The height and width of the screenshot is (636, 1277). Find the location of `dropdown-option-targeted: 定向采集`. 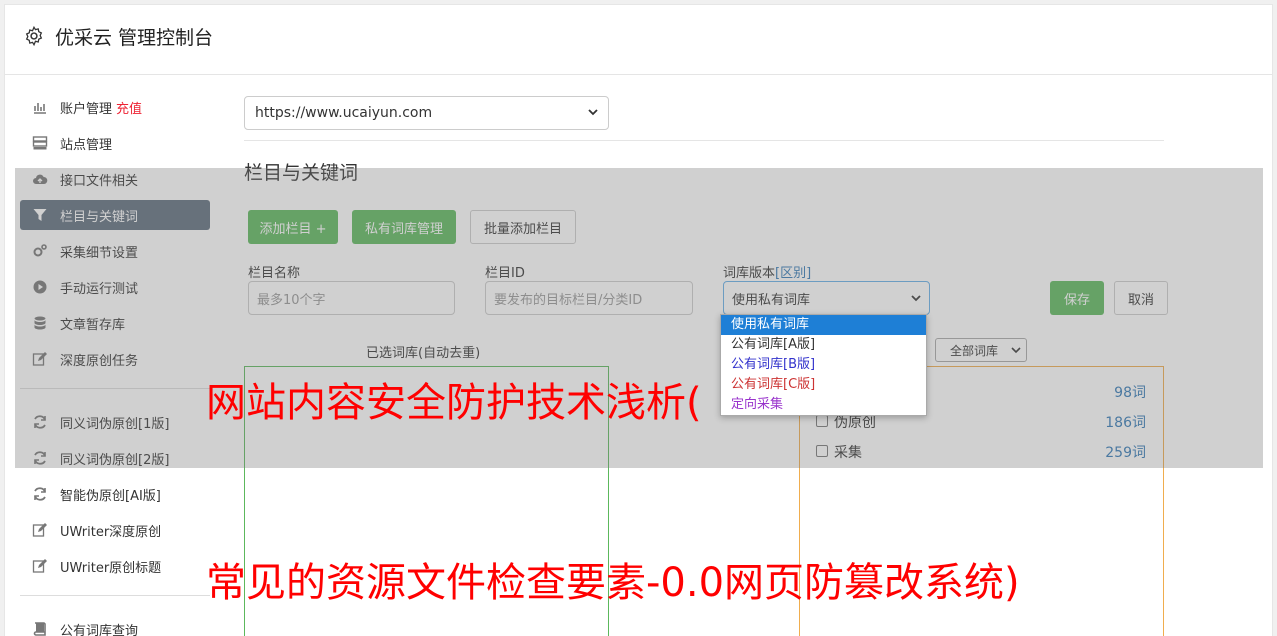

dropdown-option-targeted: 定向采集 is located at coordinates (823, 405).